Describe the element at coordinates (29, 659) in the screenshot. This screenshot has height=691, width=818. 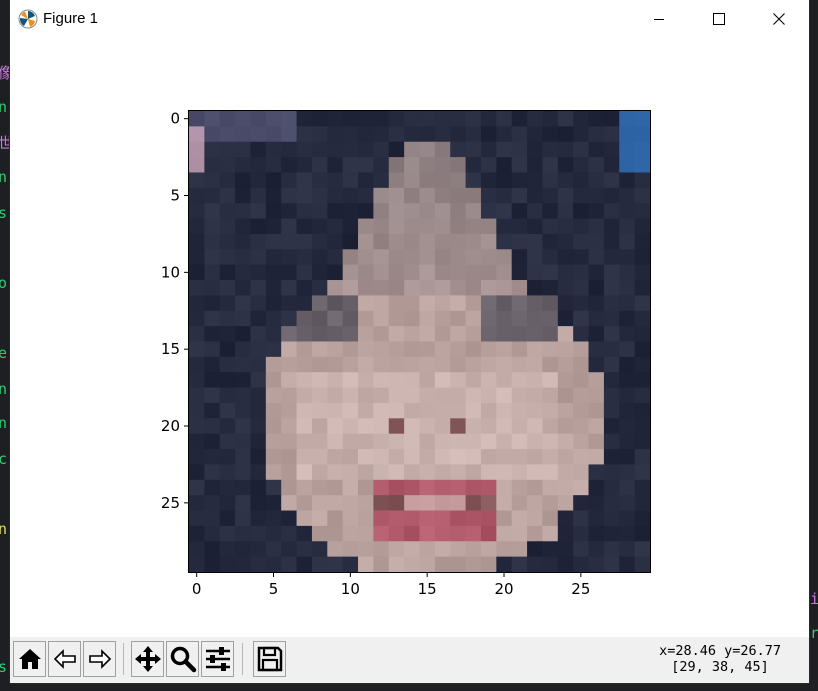
I see `home-button` at that location.